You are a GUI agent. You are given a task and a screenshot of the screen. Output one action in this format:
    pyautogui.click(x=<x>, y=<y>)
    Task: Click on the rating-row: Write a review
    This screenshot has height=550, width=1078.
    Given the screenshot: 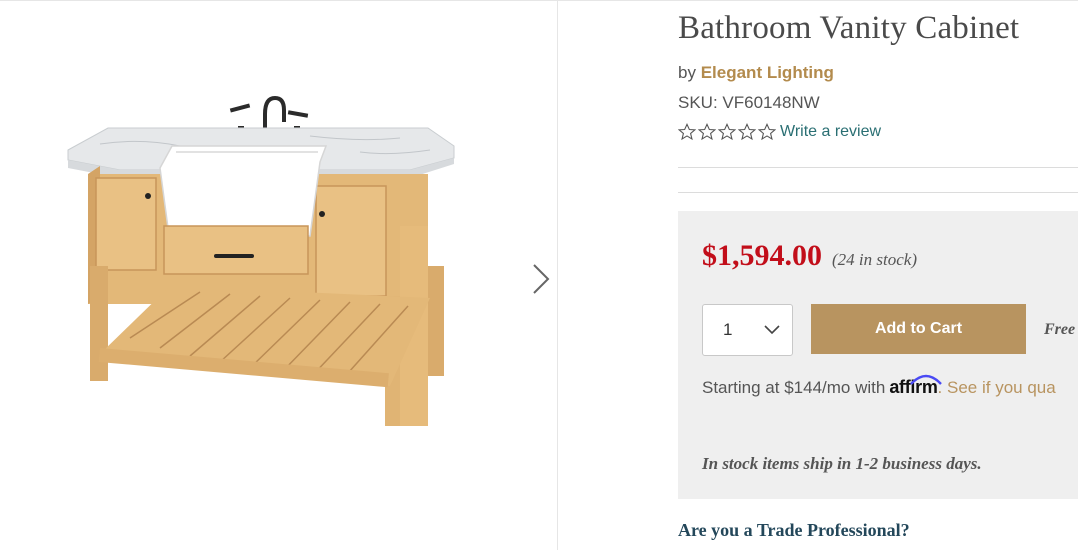 What is the action you would take?
    pyautogui.click(x=779, y=132)
    